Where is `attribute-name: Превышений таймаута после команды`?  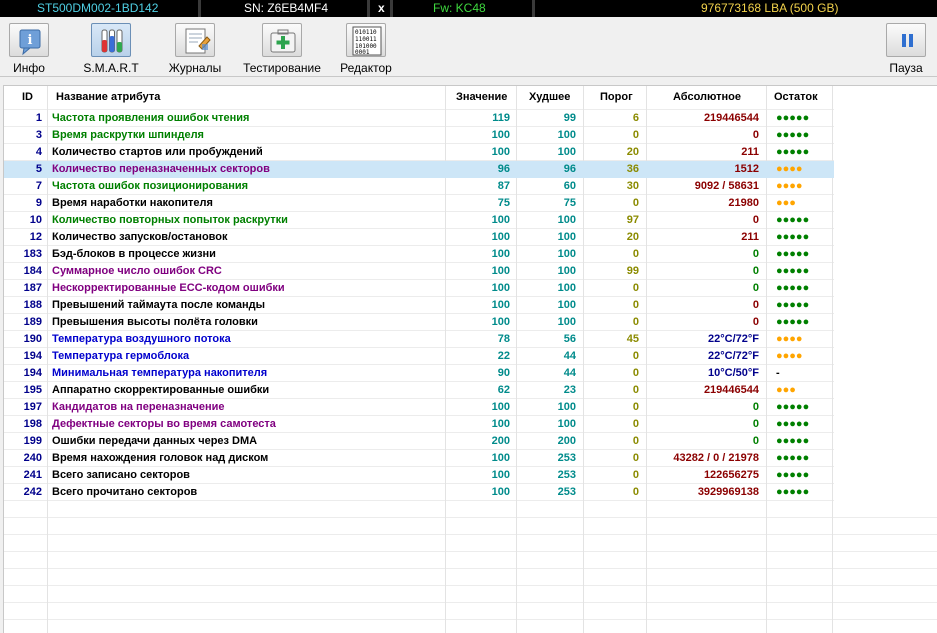 attribute-name: Превышений таймаута после команды is located at coordinates (159, 305).